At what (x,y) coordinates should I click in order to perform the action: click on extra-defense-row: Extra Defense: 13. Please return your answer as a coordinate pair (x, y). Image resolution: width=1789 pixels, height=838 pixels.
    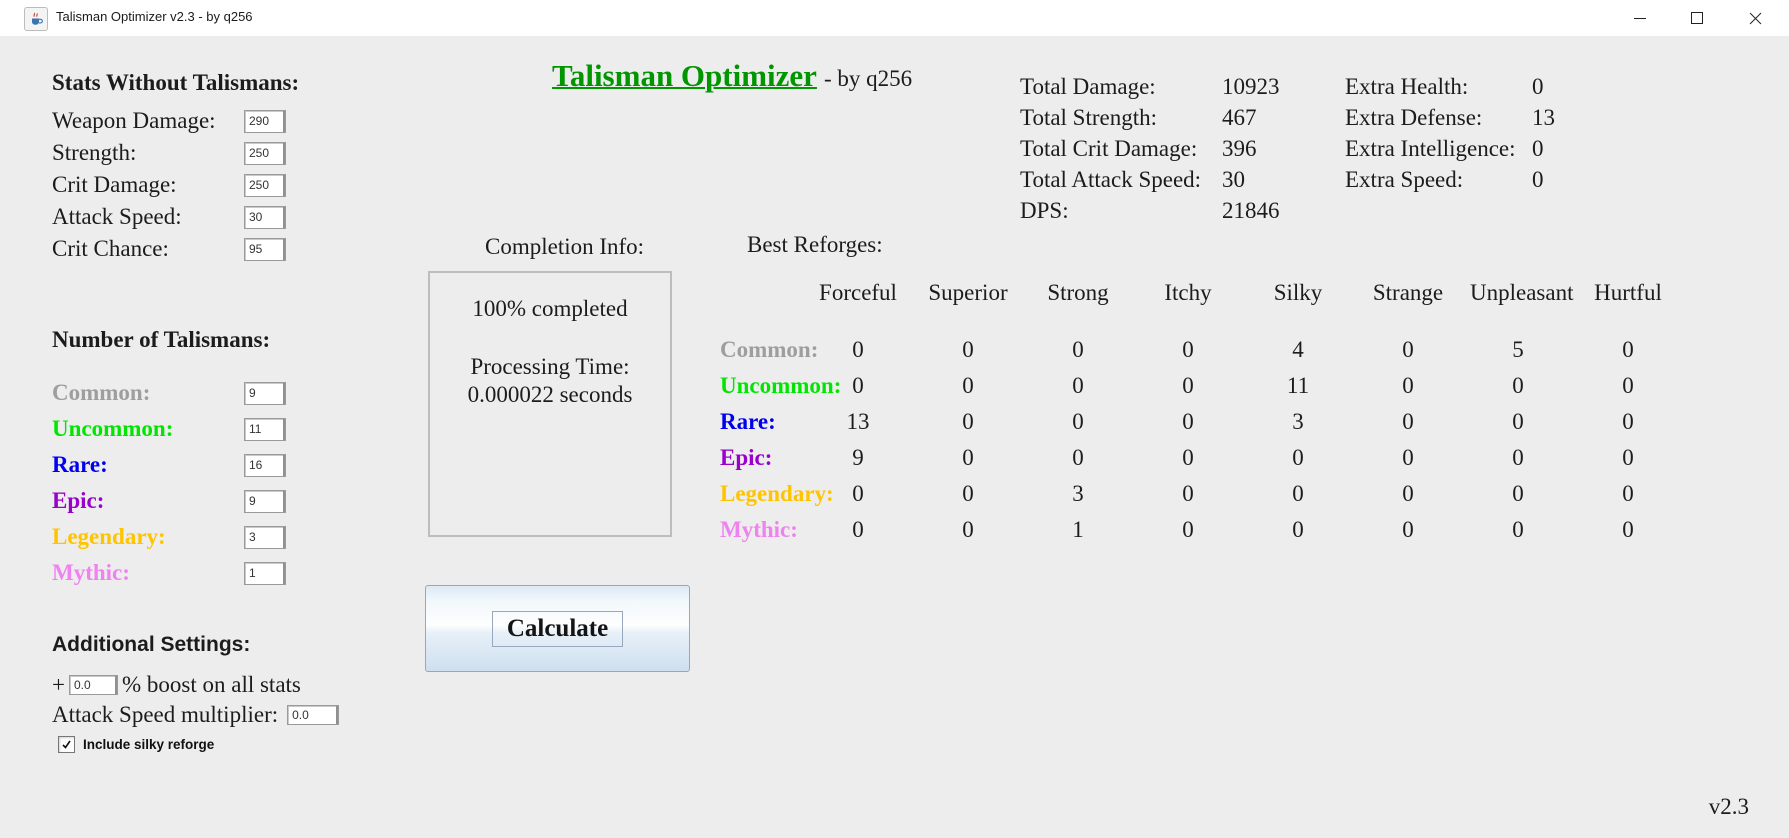
    Looking at the image, I should click on (1465, 118).